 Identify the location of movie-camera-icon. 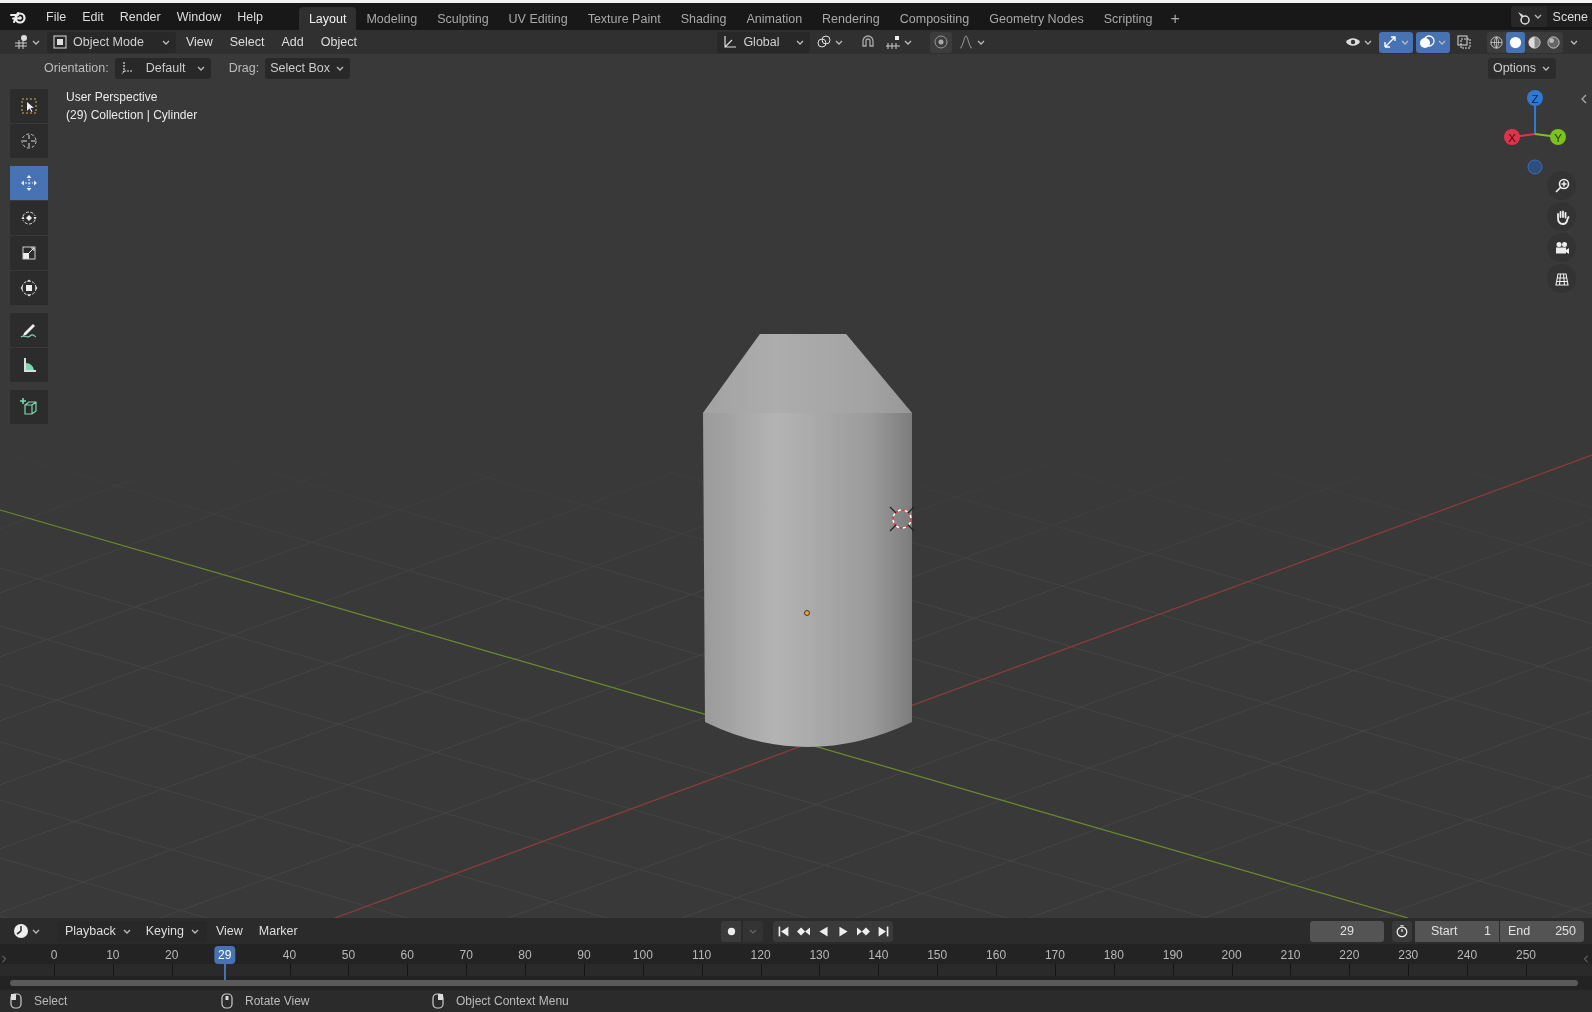
(1561, 247).